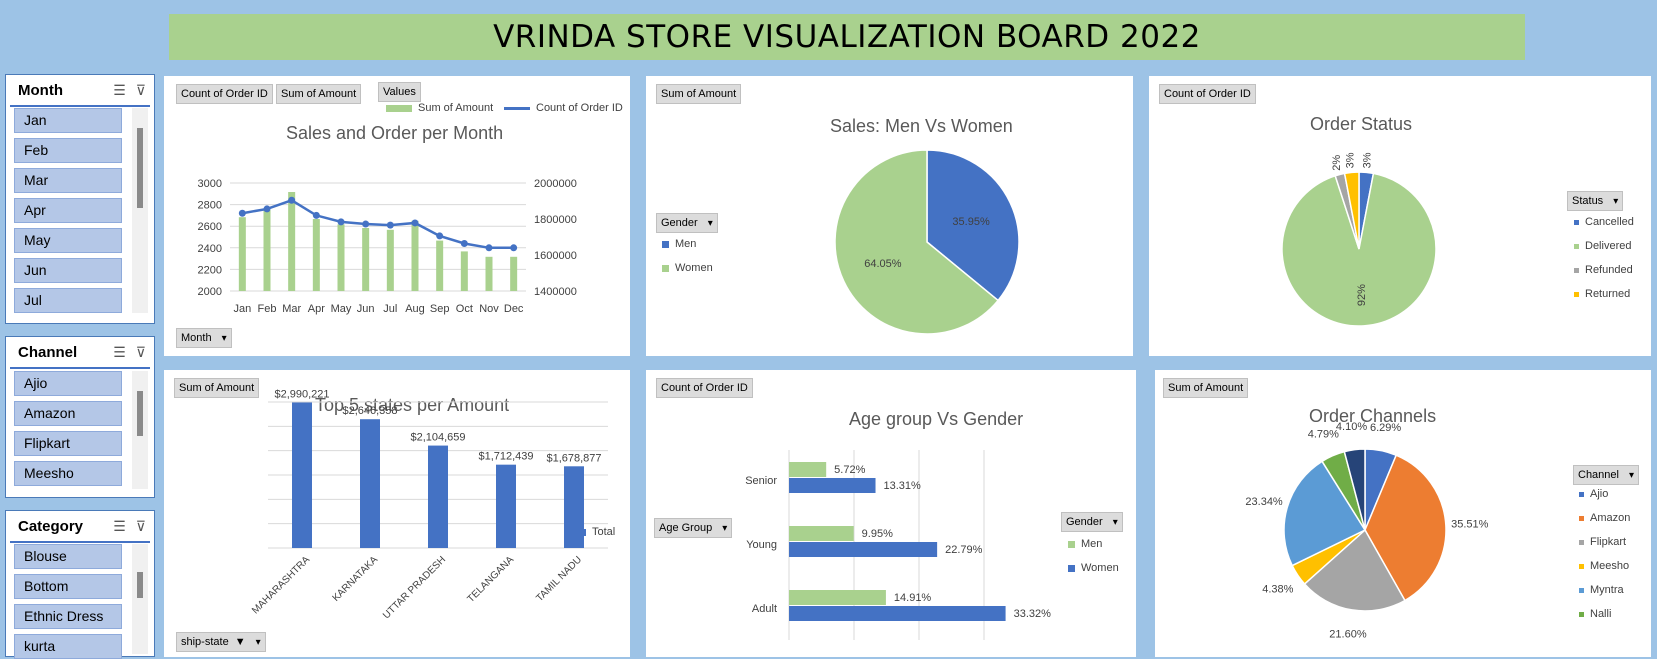  I want to click on x-axis-tick: Apr, so click(316, 309).